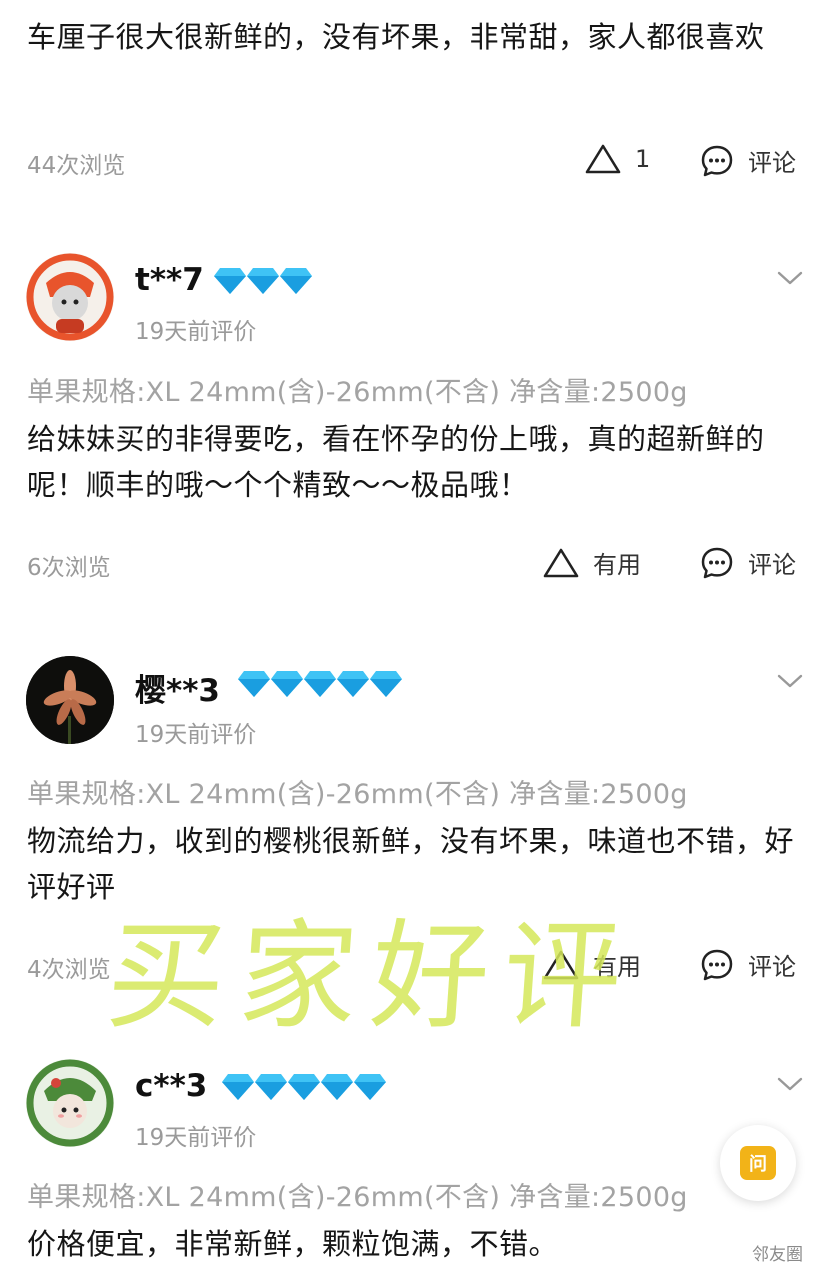 Image resolution: width=824 pixels, height=1274 pixels. Describe the element at coordinates (617, 565) in the screenshot. I see `useful-label: 有用` at that location.